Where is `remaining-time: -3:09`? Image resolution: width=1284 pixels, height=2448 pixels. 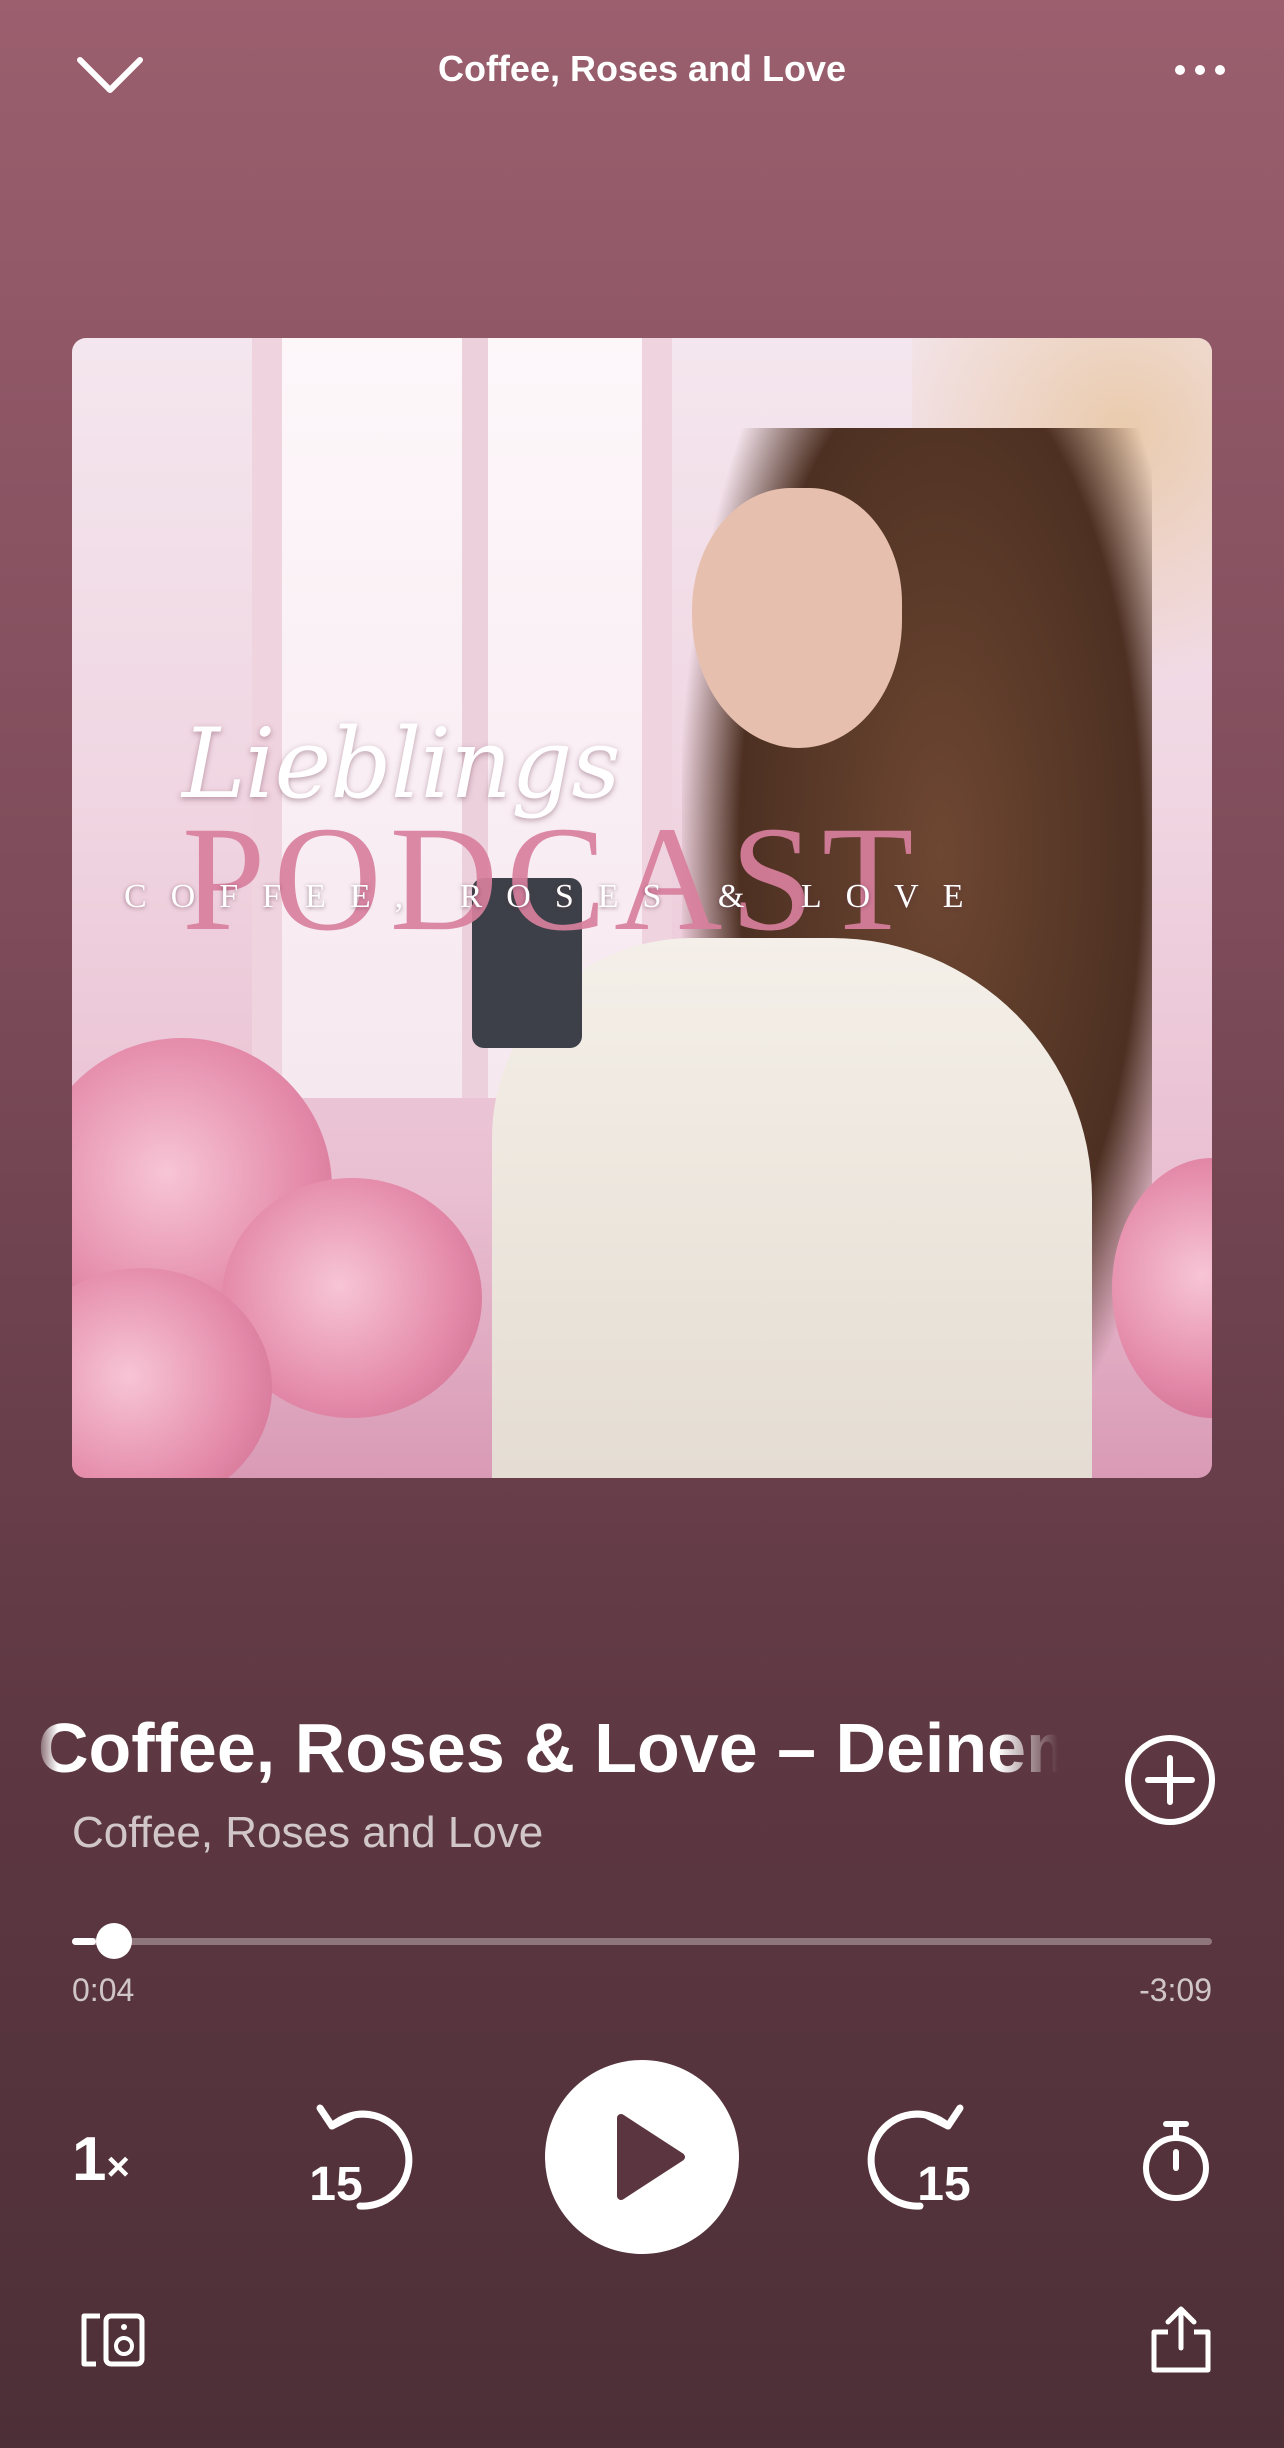
remaining-time: -3:09 is located at coordinates (1175, 1990).